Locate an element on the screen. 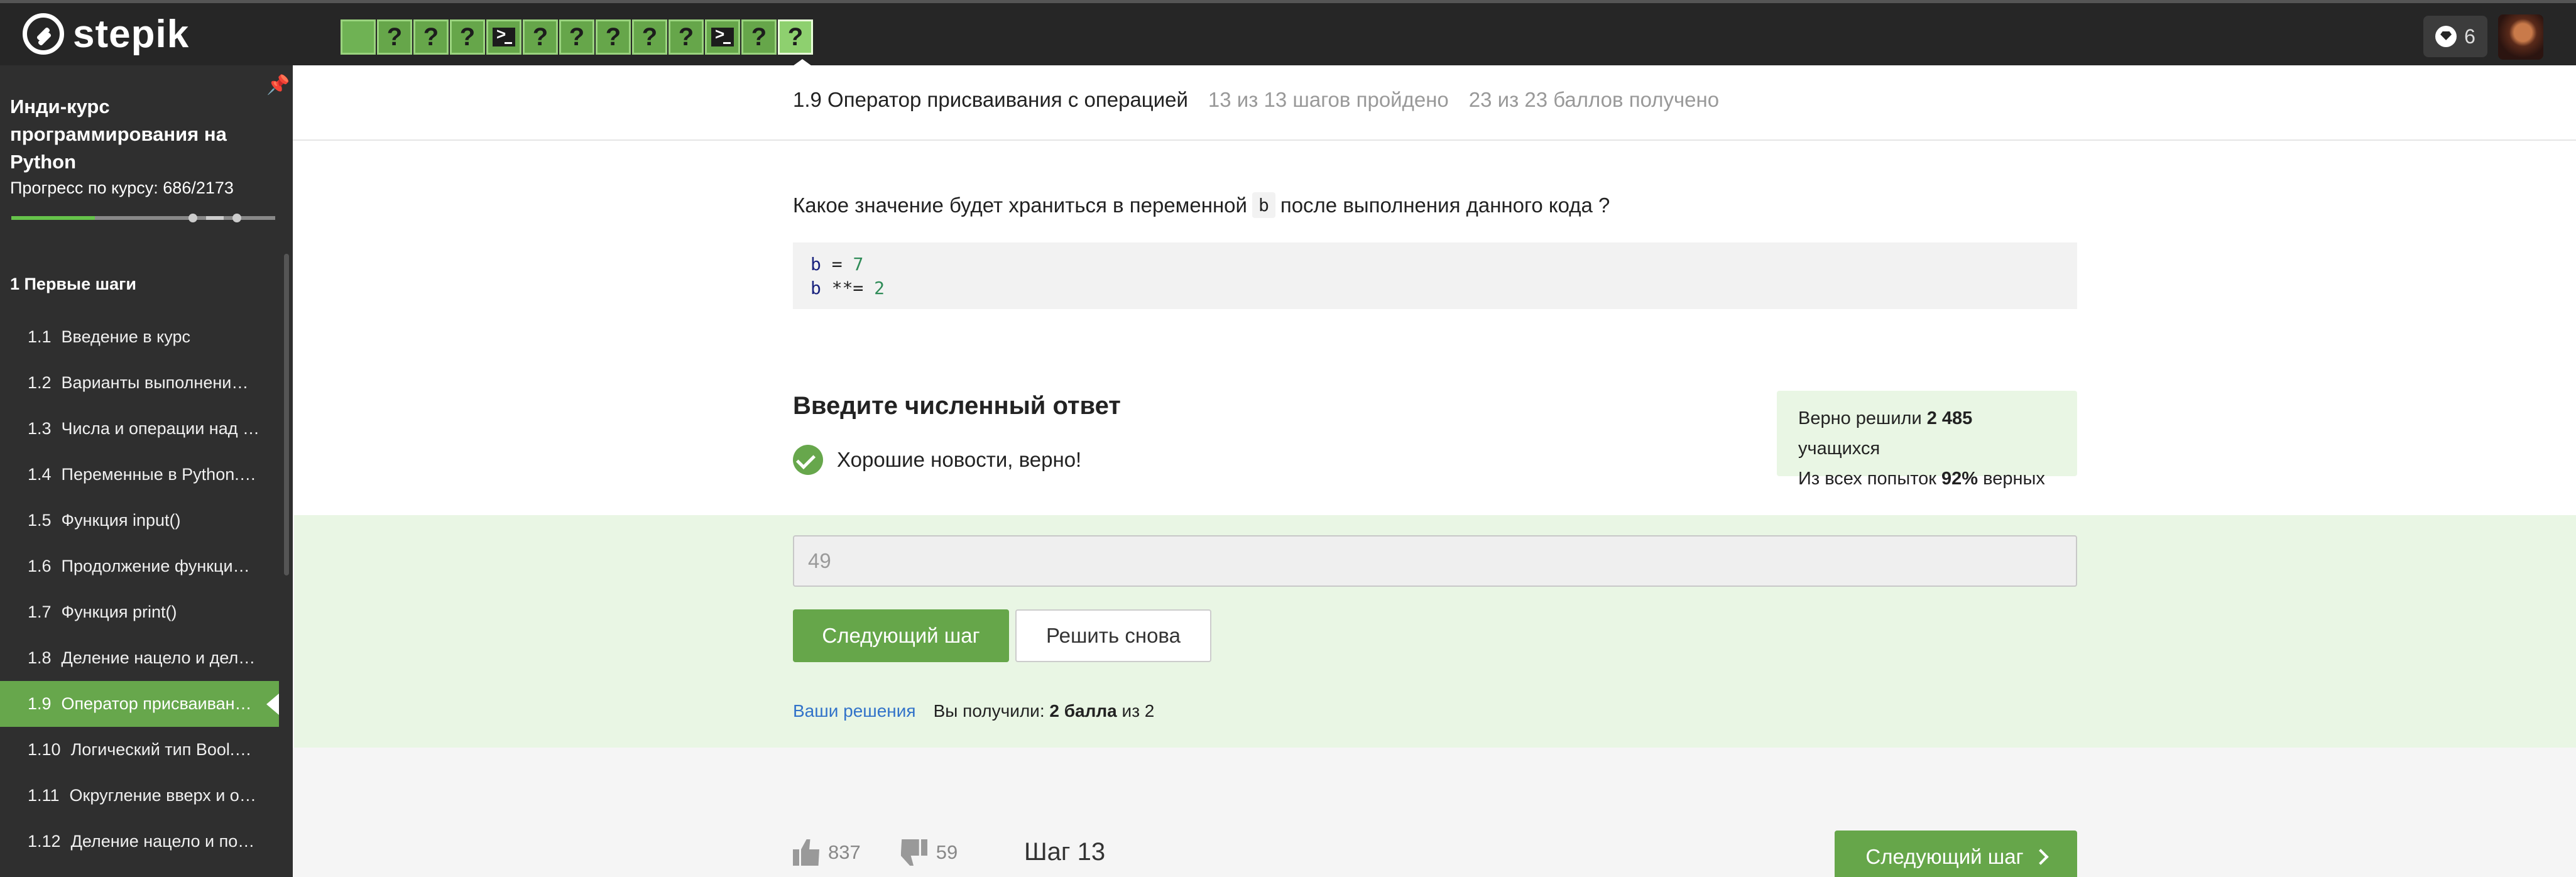  course-title: Инди-курс программирования на Python is located at coordinates (135, 134).